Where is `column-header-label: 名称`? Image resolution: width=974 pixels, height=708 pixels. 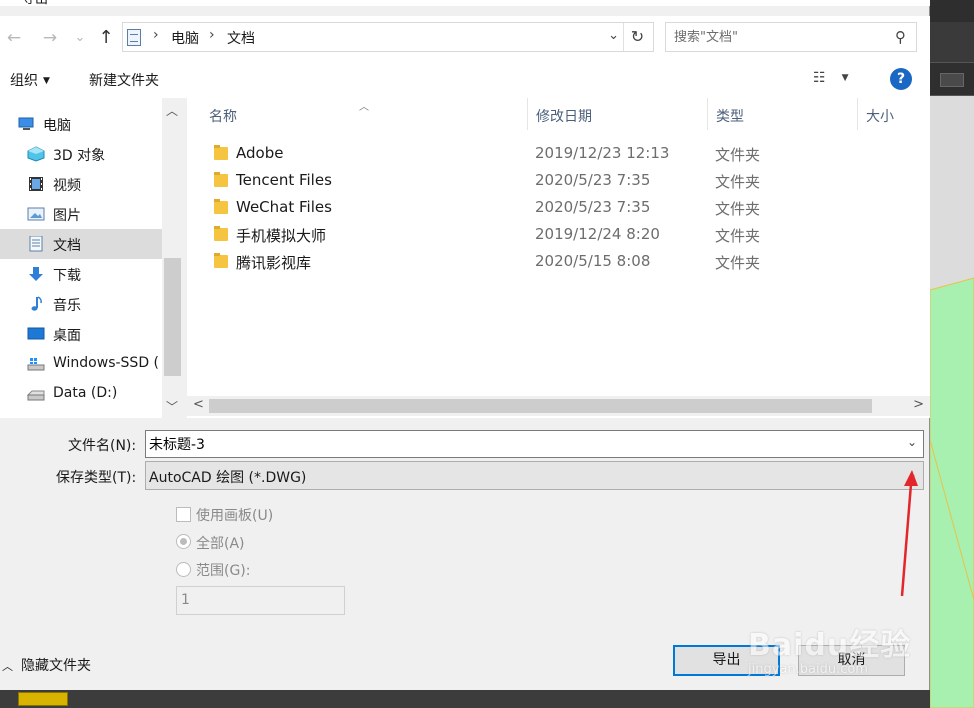 column-header-label: 名称 is located at coordinates (223, 117).